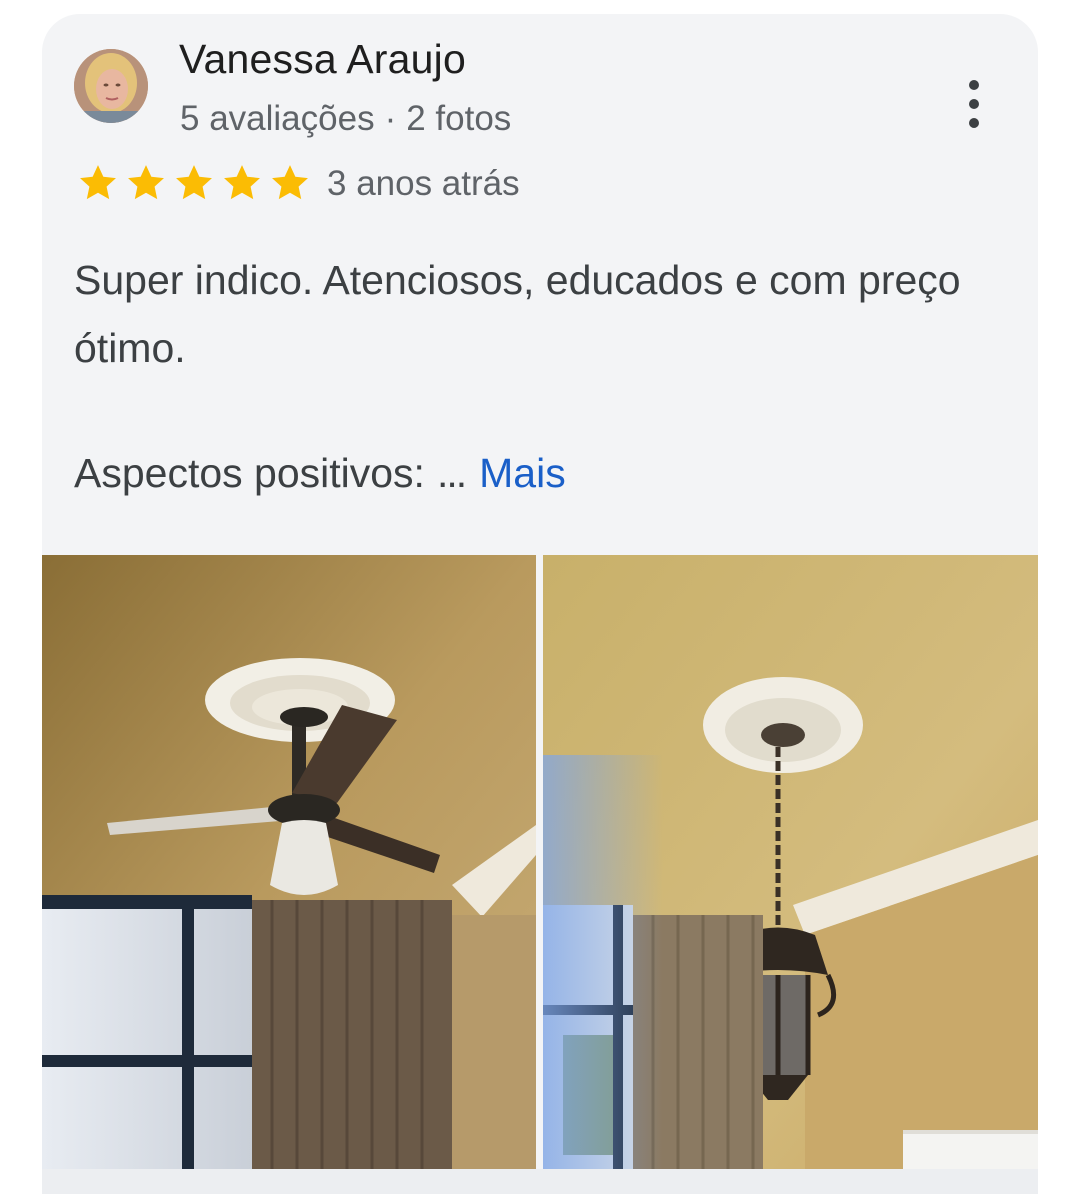 The image size is (1080, 1194). What do you see at coordinates (111, 86) in the screenshot?
I see `author-avatar` at bounding box center [111, 86].